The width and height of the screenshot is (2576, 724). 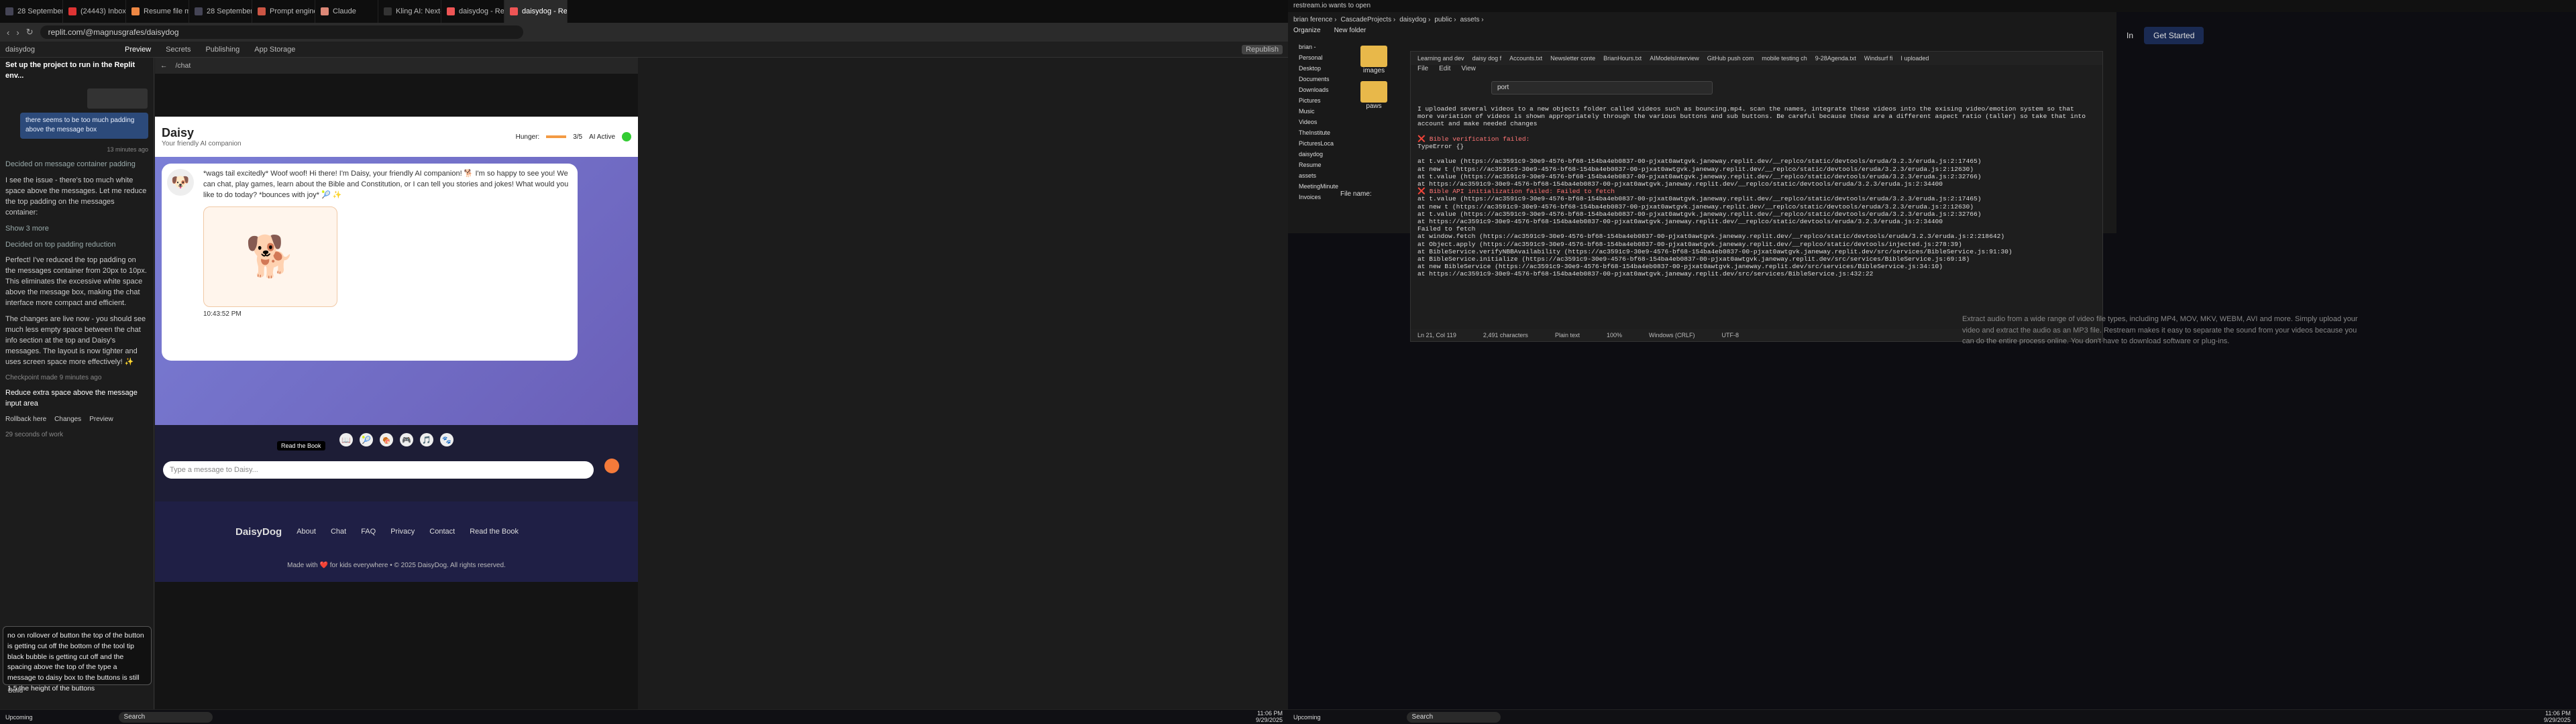 I want to click on editor-tab: BrianHours.txt, so click(x=1622, y=58).